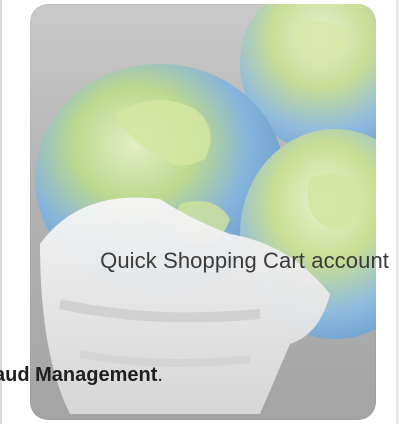 The width and height of the screenshot is (399, 424). Describe the element at coordinates (79, 375) in the screenshot. I see `instruction-bold-text: aud Management` at that location.